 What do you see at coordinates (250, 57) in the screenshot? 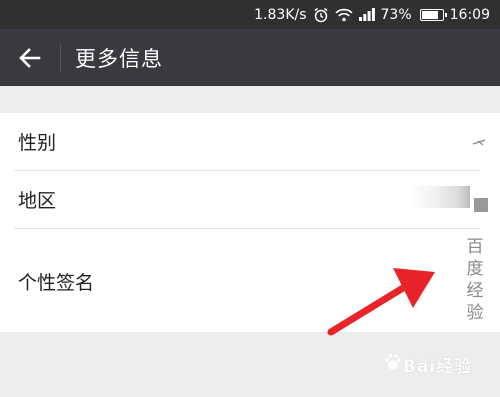
I see `title-bar: 更多信息` at bounding box center [250, 57].